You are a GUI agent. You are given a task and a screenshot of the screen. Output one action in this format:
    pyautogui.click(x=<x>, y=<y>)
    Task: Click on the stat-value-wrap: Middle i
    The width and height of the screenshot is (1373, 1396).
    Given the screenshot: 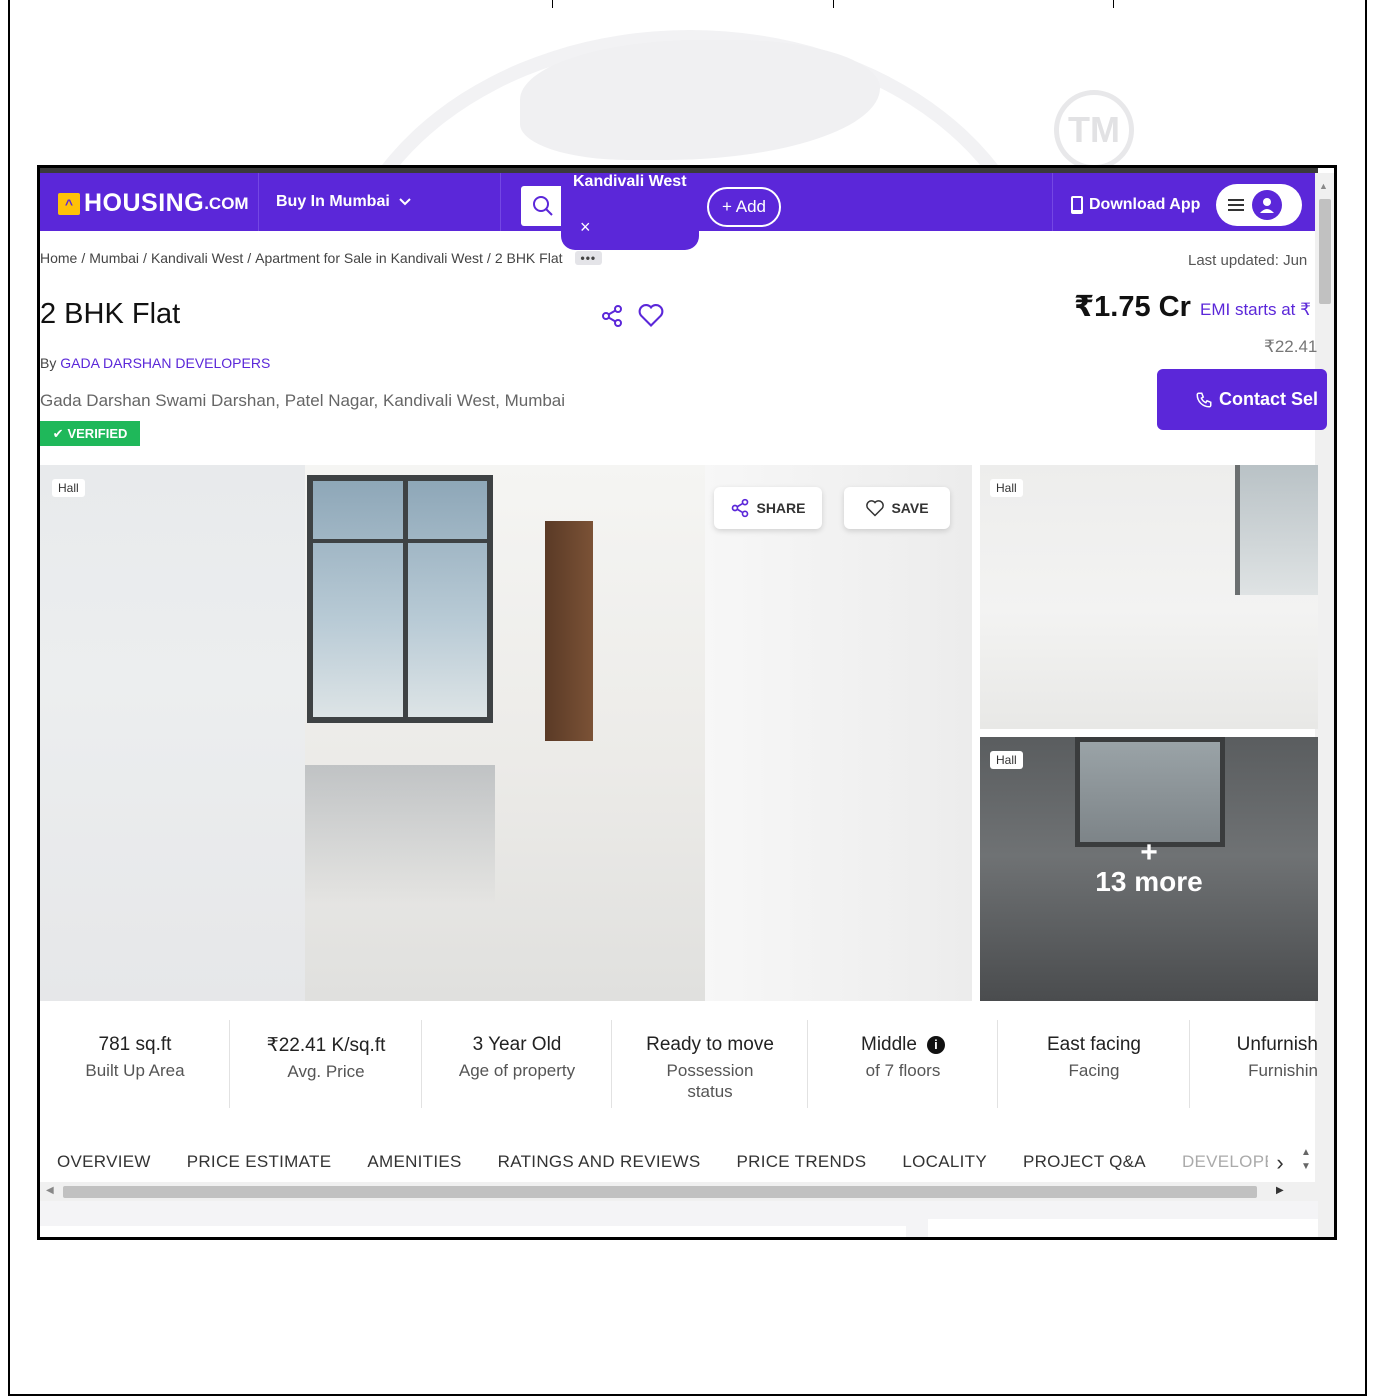 What is the action you would take?
    pyautogui.click(x=903, y=1045)
    